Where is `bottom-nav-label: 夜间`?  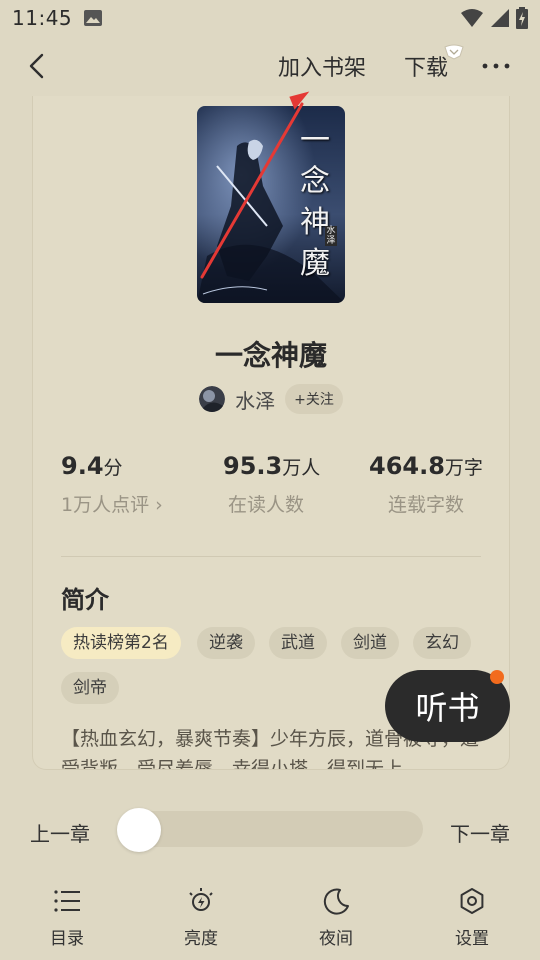 bottom-nav-label: 夜间 is located at coordinates (336, 939).